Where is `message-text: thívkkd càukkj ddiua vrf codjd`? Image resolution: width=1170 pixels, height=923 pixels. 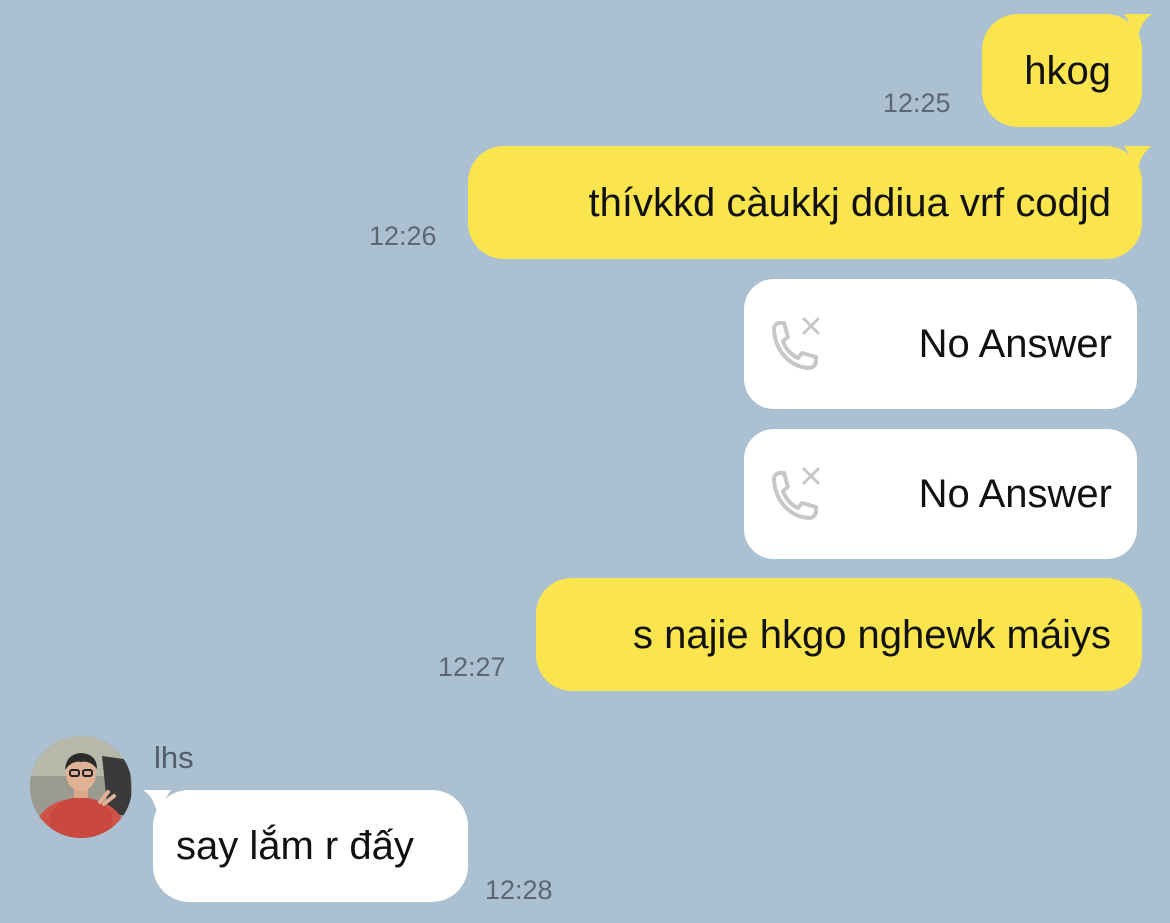
message-text: thívkkd càukkj ddiua vrf codjd is located at coordinates (849, 202).